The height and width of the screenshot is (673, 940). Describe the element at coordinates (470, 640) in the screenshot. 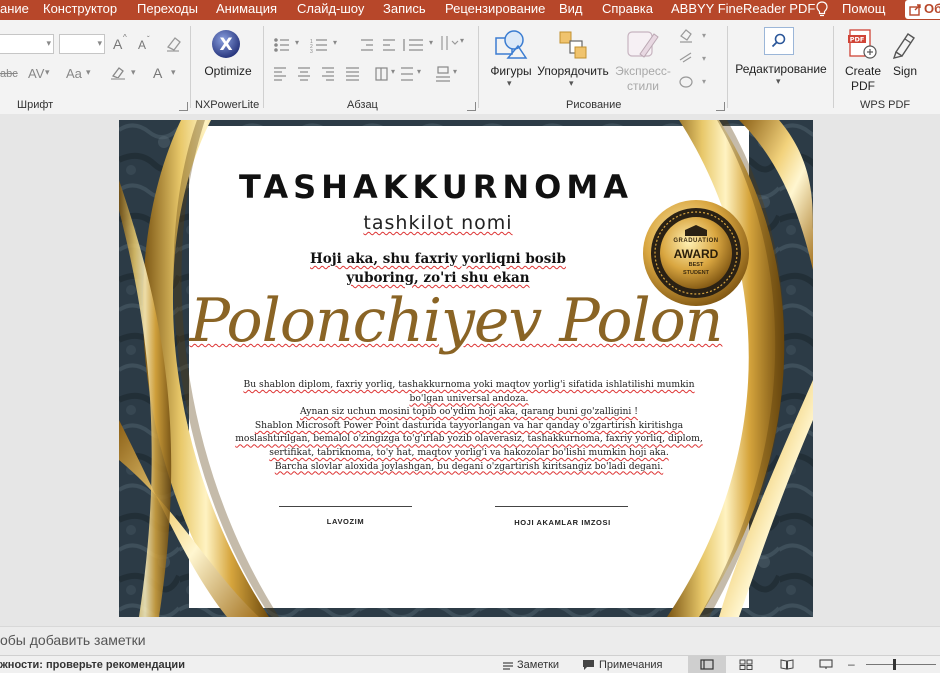

I see `notes-pane: обы добавить заметки` at that location.